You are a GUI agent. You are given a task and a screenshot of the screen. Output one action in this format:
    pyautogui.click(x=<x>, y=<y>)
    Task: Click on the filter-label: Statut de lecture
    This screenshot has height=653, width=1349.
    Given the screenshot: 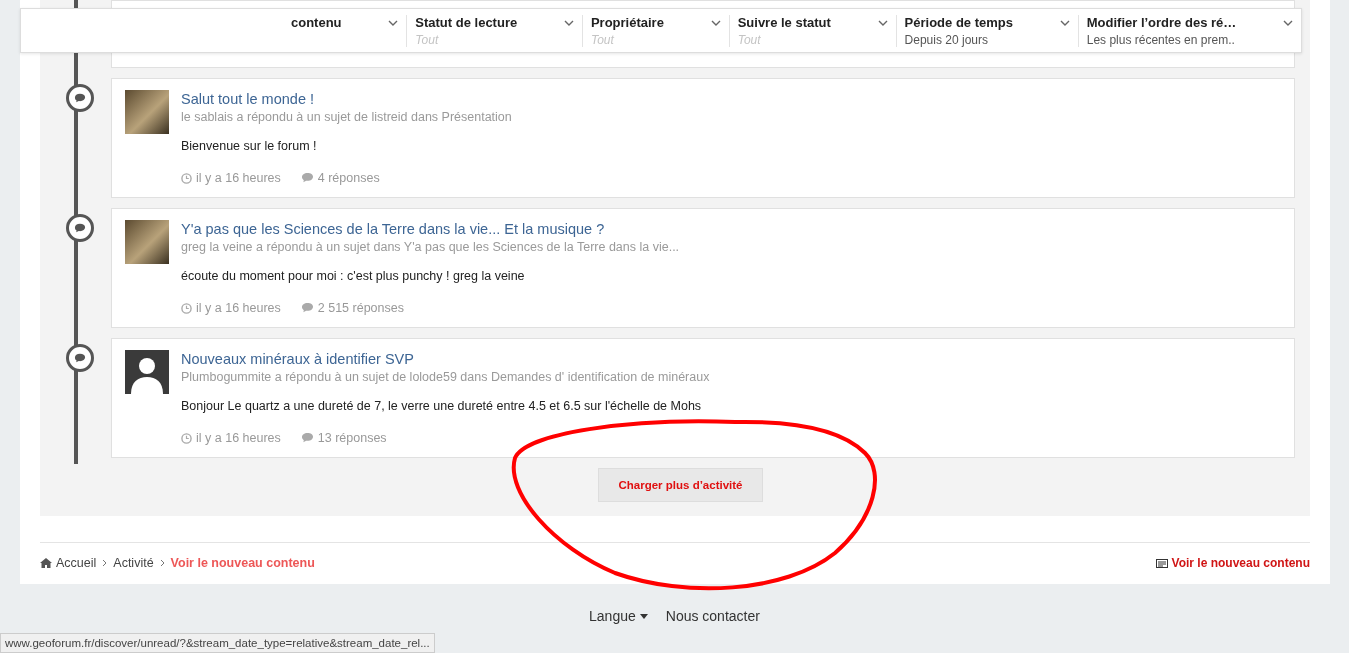 What is the action you would take?
    pyautogui.click(x=466, y=22)
    